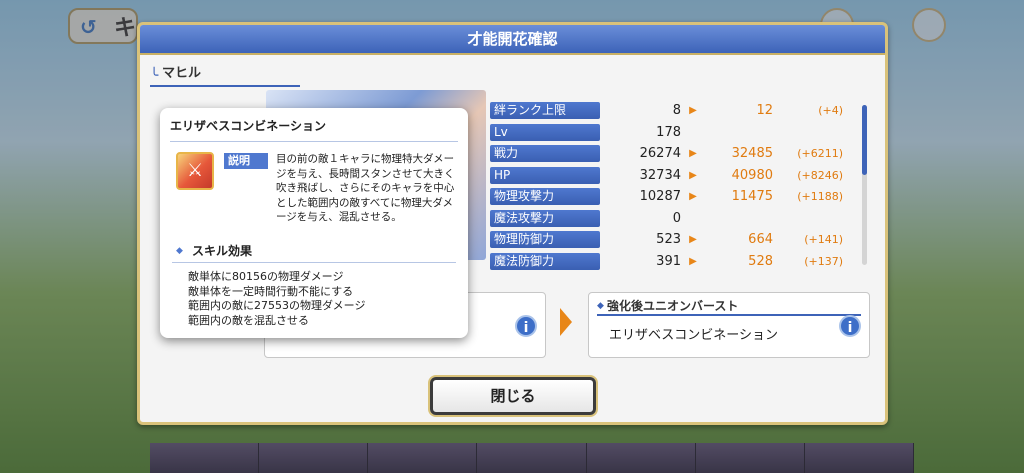 Image resolution: width=1024 pixels, height=473 pixels. Describe the element at coordinates (676, 218) in the screenshot. I see `stat-current-value: 0` at that location.